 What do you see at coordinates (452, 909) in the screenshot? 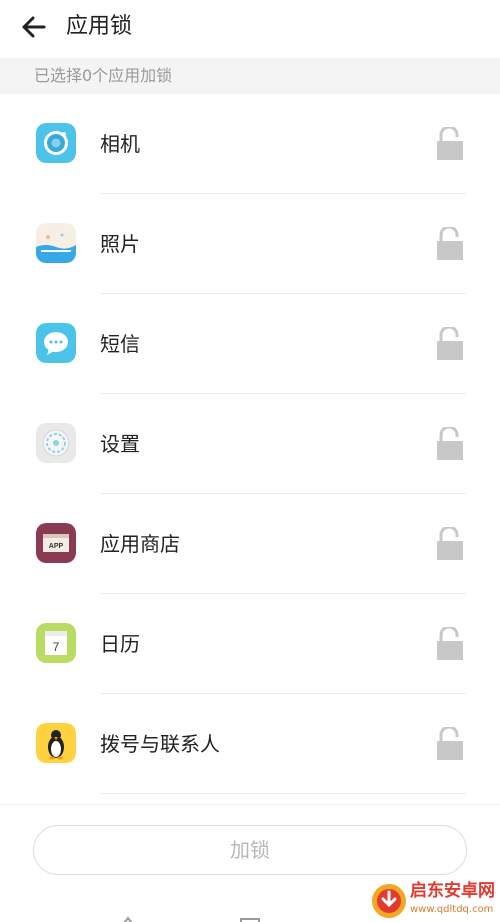
I see `watermark-url: www.qdltdq.com` at bounding box center [452, 909].